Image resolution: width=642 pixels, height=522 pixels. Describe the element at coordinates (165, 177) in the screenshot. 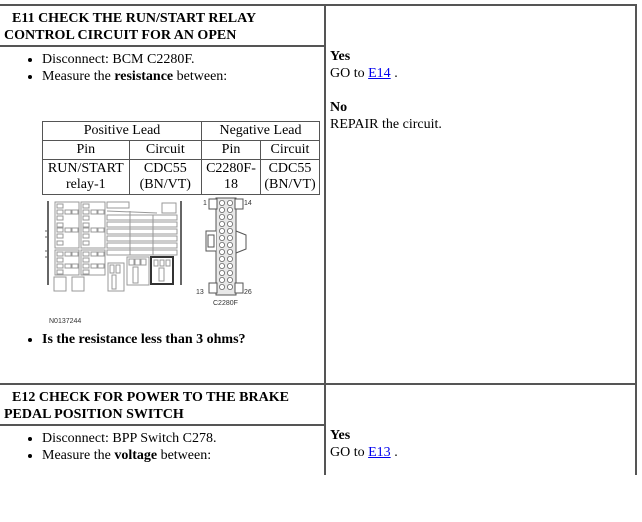

I see `cell-positive-circuit: CDC55 (BN/VT)` at that location.